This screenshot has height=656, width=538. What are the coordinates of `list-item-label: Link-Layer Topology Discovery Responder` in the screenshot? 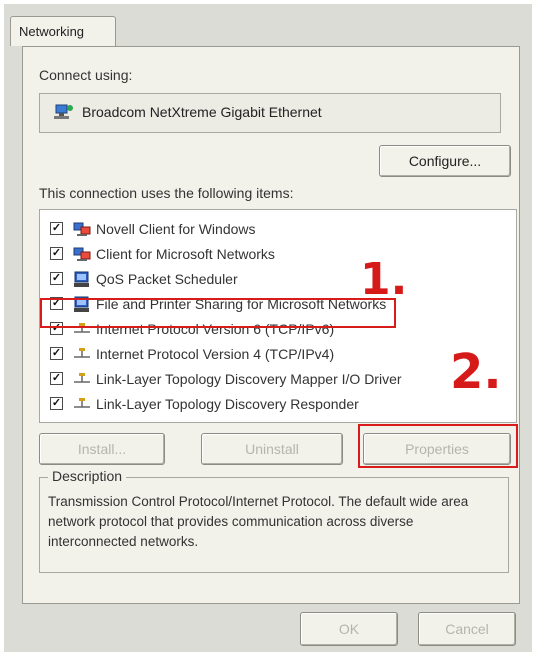 It's located at (227, 404).